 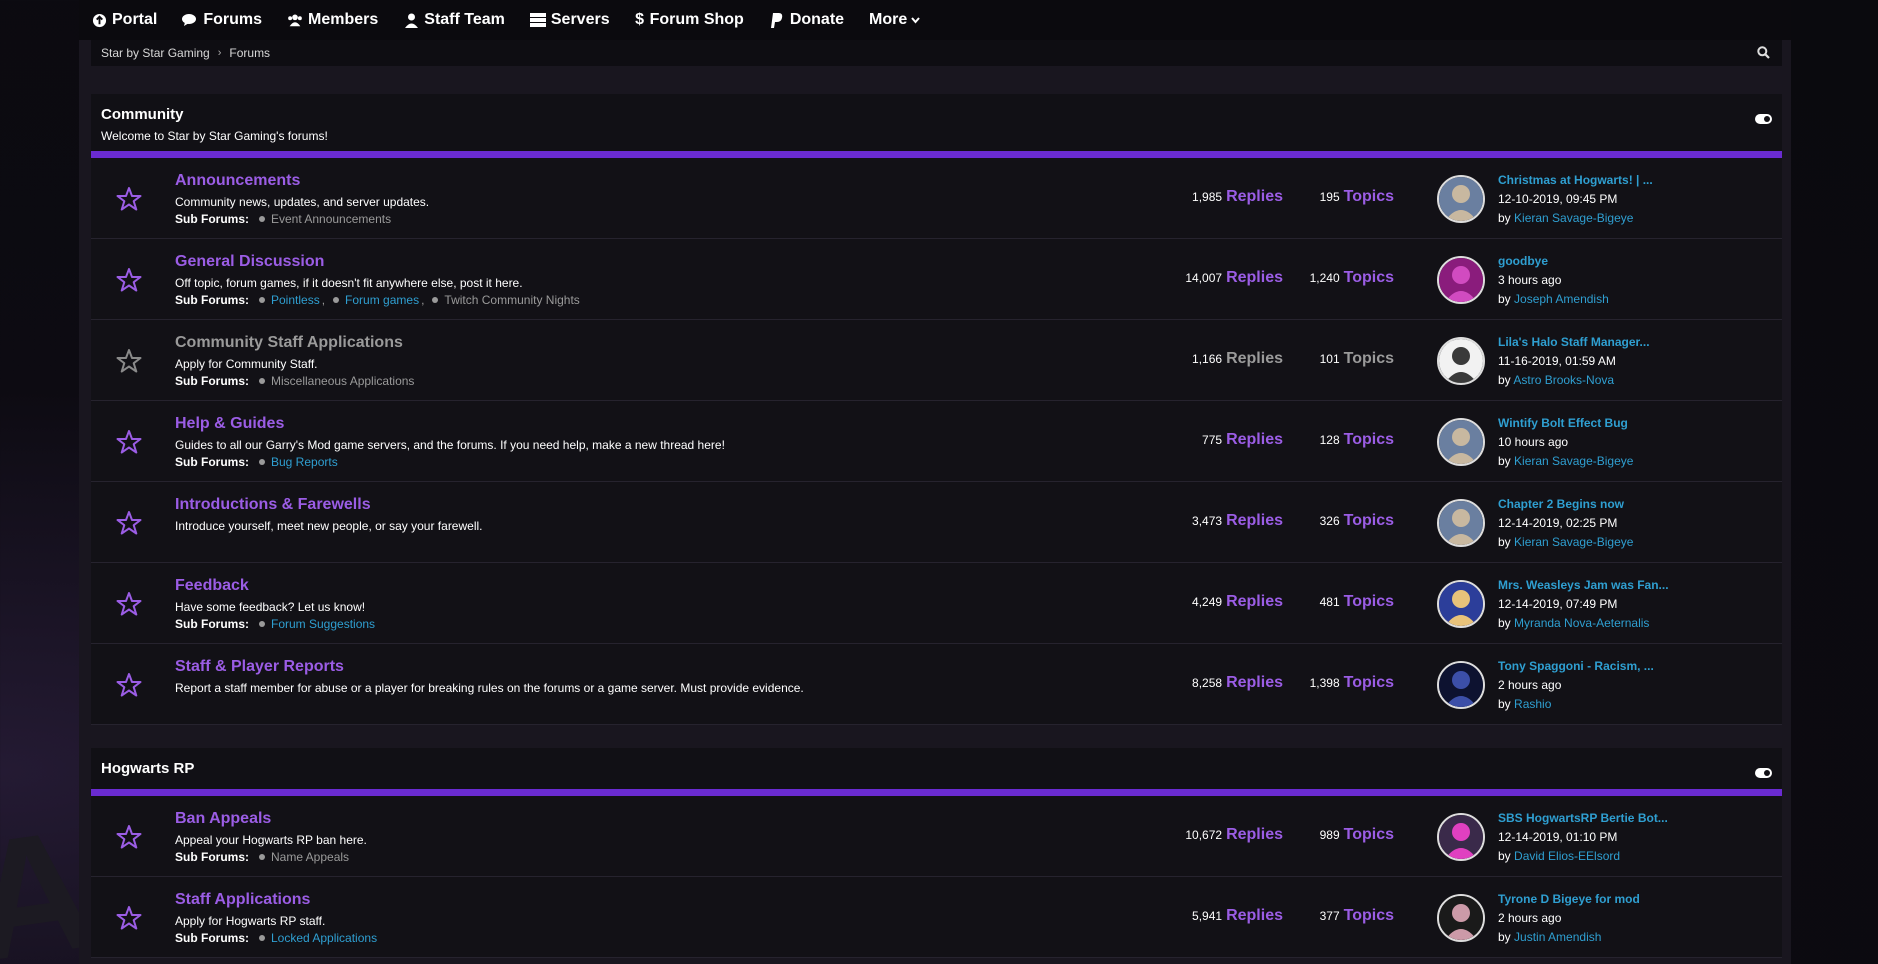 I want to click on topics-count: 128 Topics, so click(x=1357, y=440).